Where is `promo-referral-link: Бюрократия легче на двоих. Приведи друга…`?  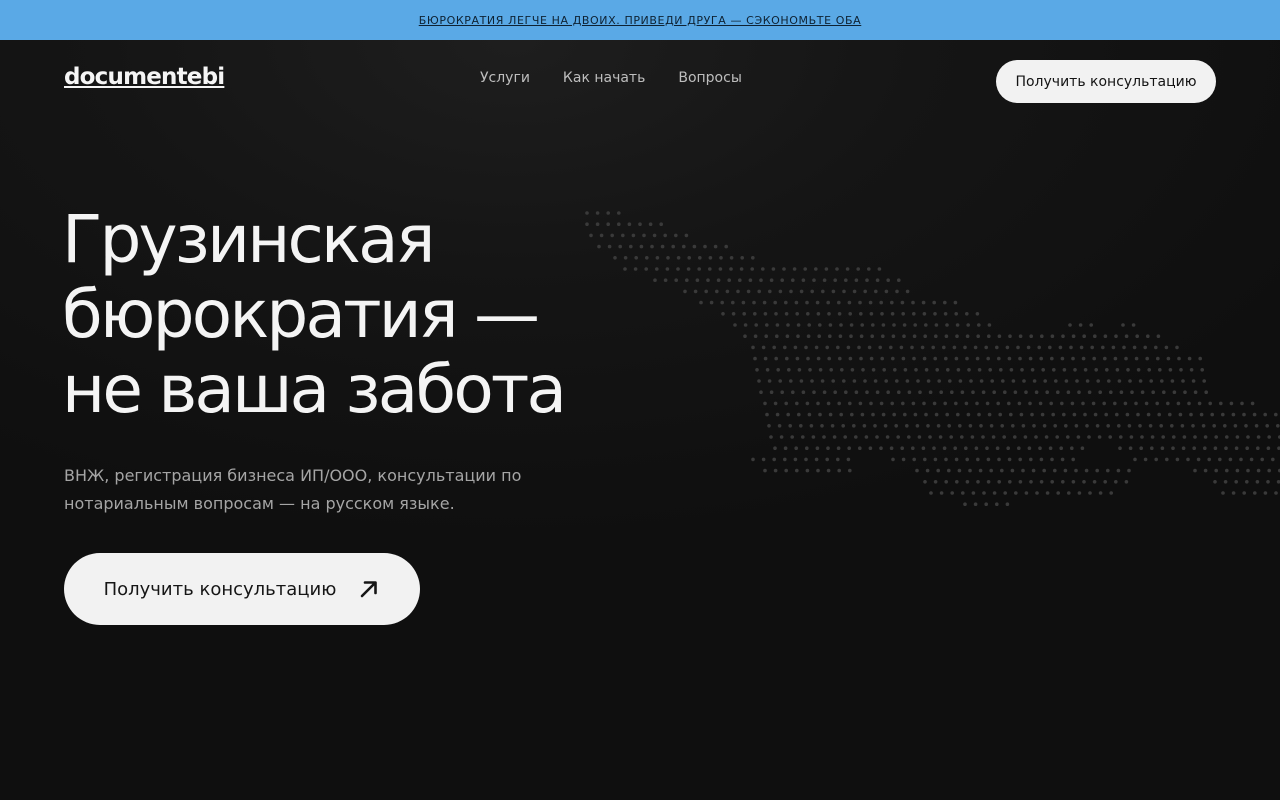 promo-referral-link: Бюрократия легче на двоих. Приведи друга… is located at coordinates (640, 20).